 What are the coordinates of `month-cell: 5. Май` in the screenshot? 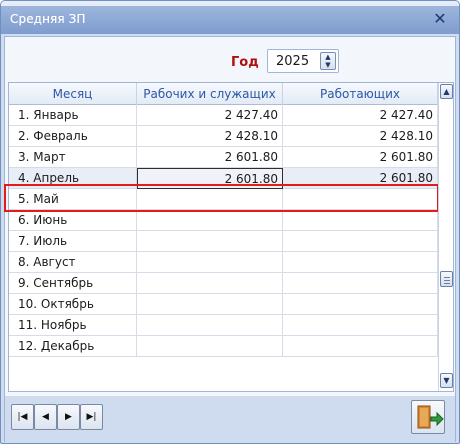 It's located at (73, 199).